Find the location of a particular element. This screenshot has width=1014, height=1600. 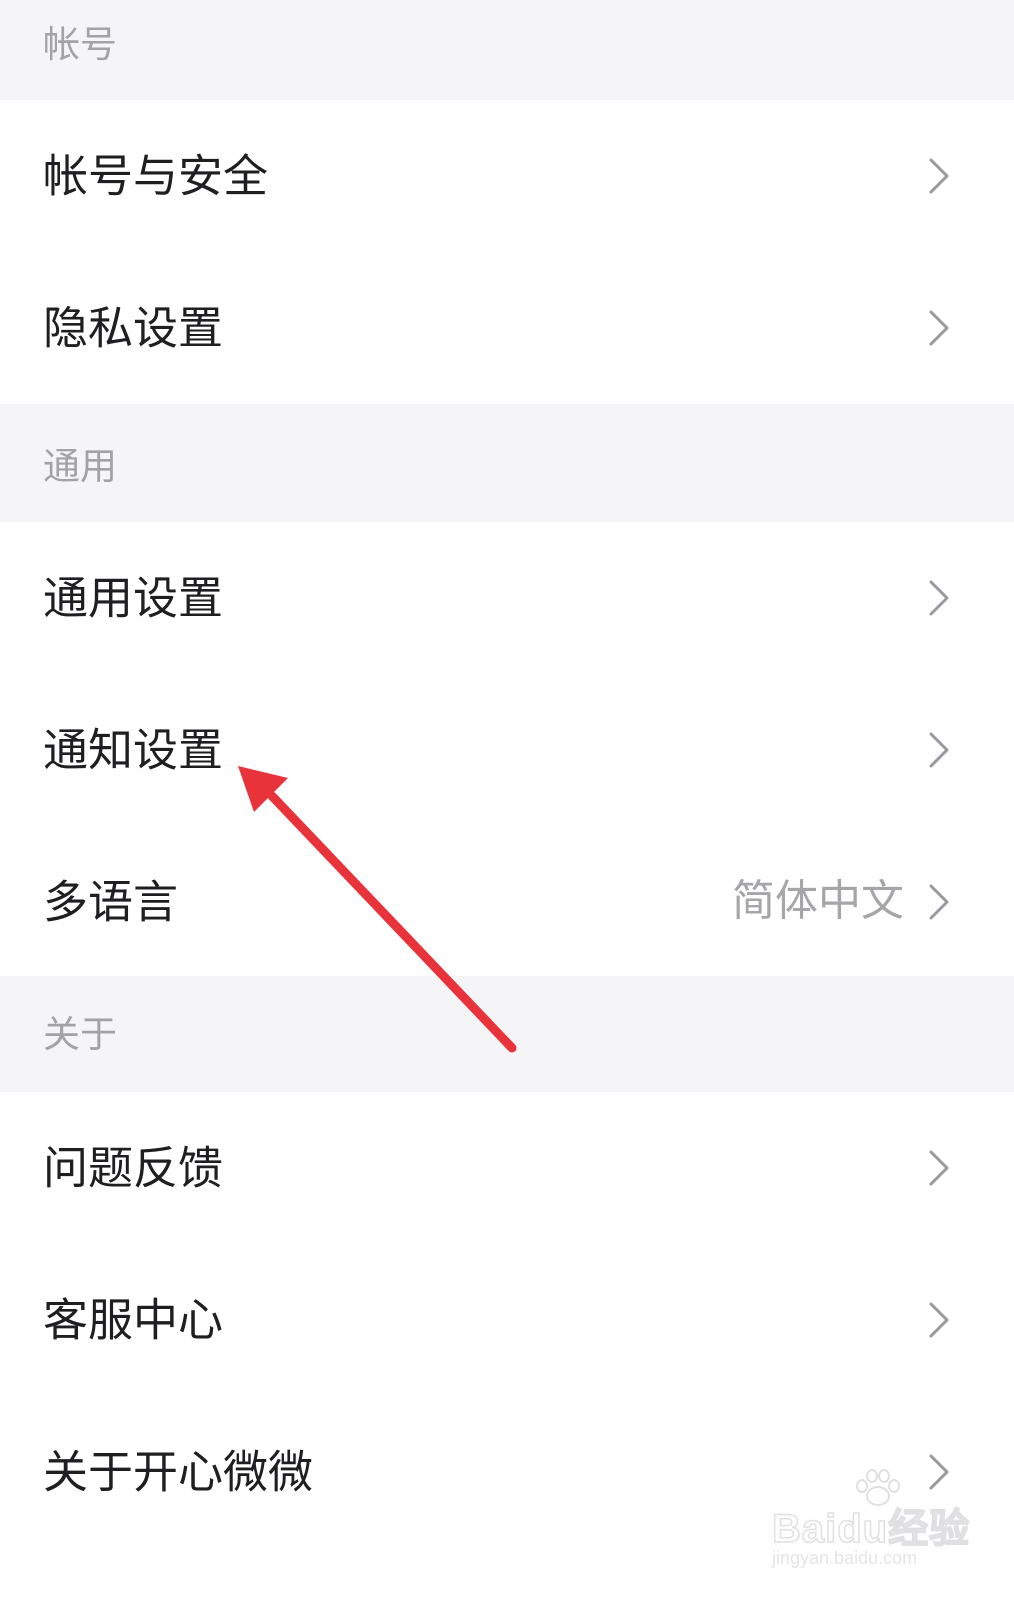

row-title: 通用设置 is located at coordinates (133, 598).